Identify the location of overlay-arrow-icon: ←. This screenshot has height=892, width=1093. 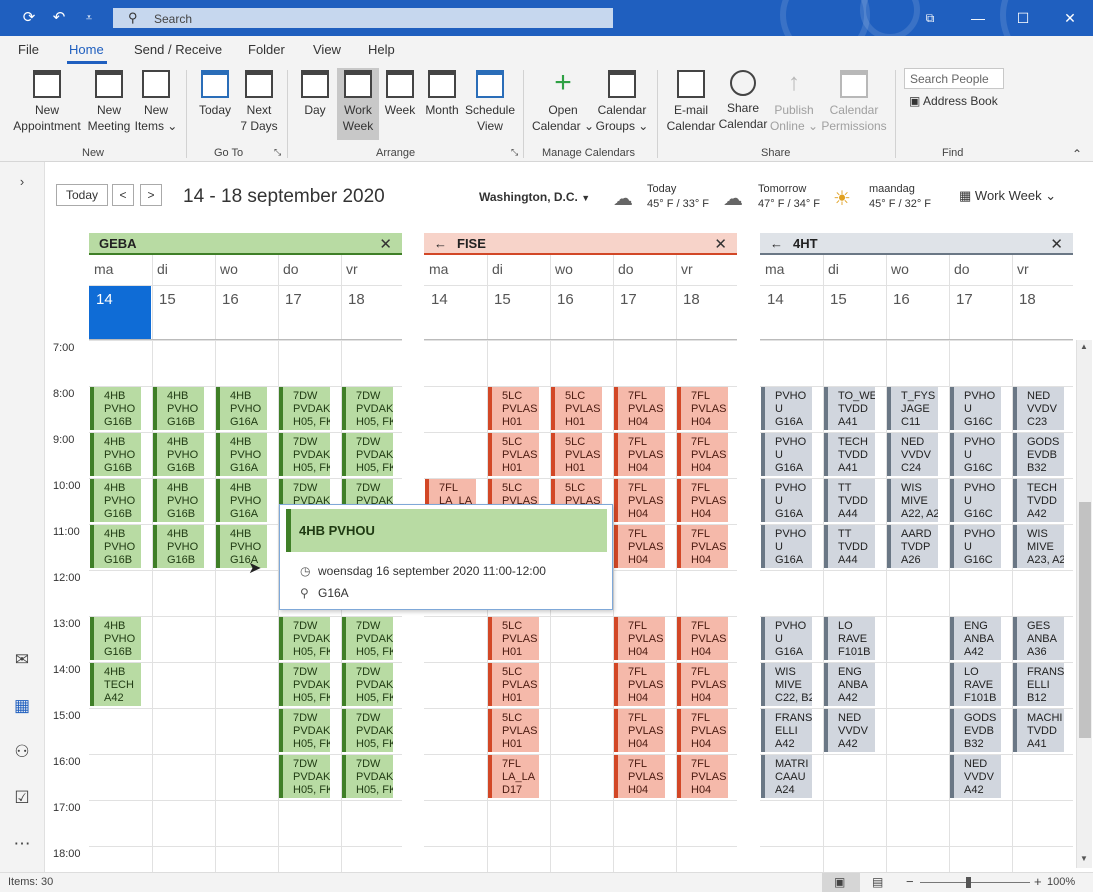
(776, 243).